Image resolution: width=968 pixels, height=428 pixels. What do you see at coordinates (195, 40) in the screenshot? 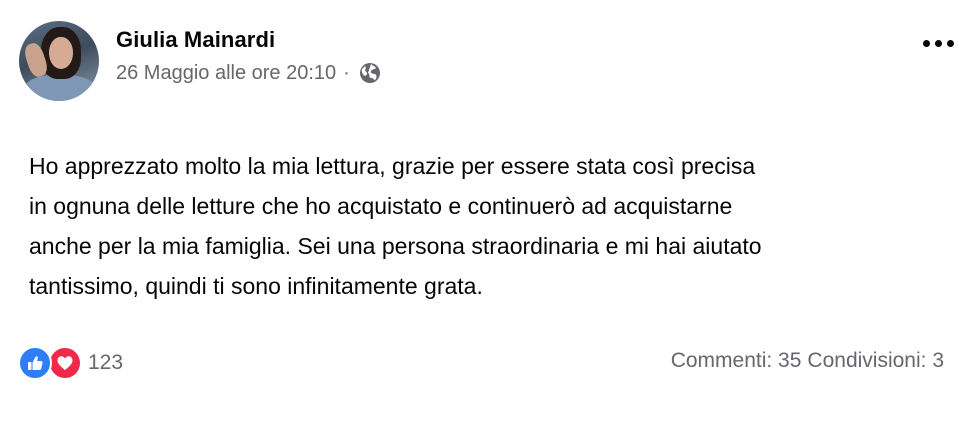
I see `author-name: Giulia Mainardi` at bounding box center [195, 40].